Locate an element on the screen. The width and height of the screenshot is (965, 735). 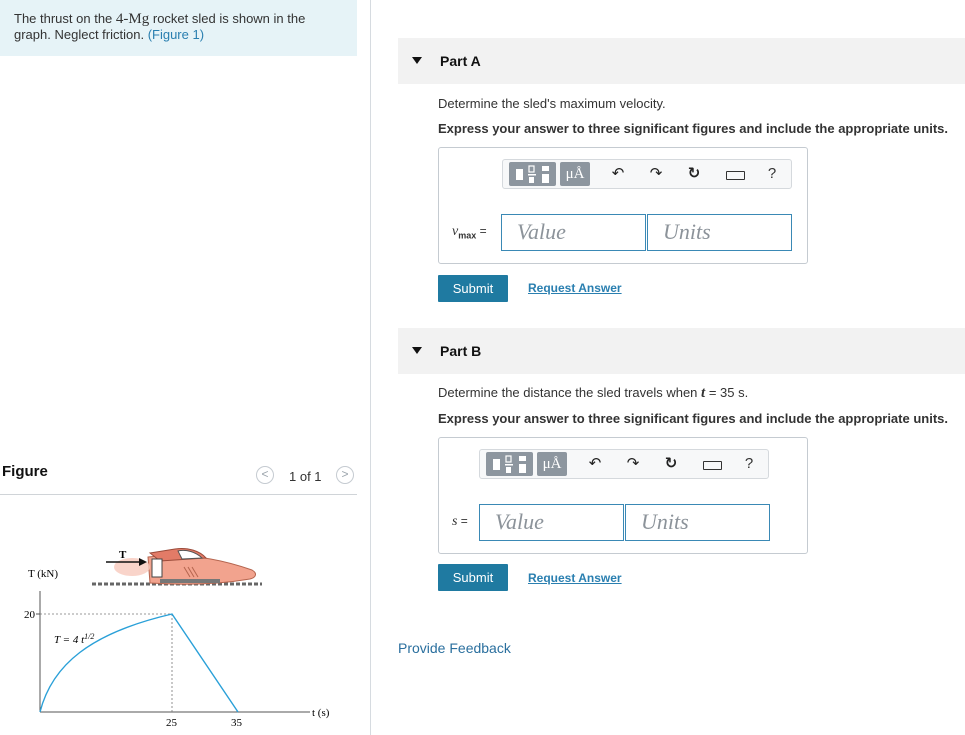
figure-next-button: > is located at coordinates (345, 475).